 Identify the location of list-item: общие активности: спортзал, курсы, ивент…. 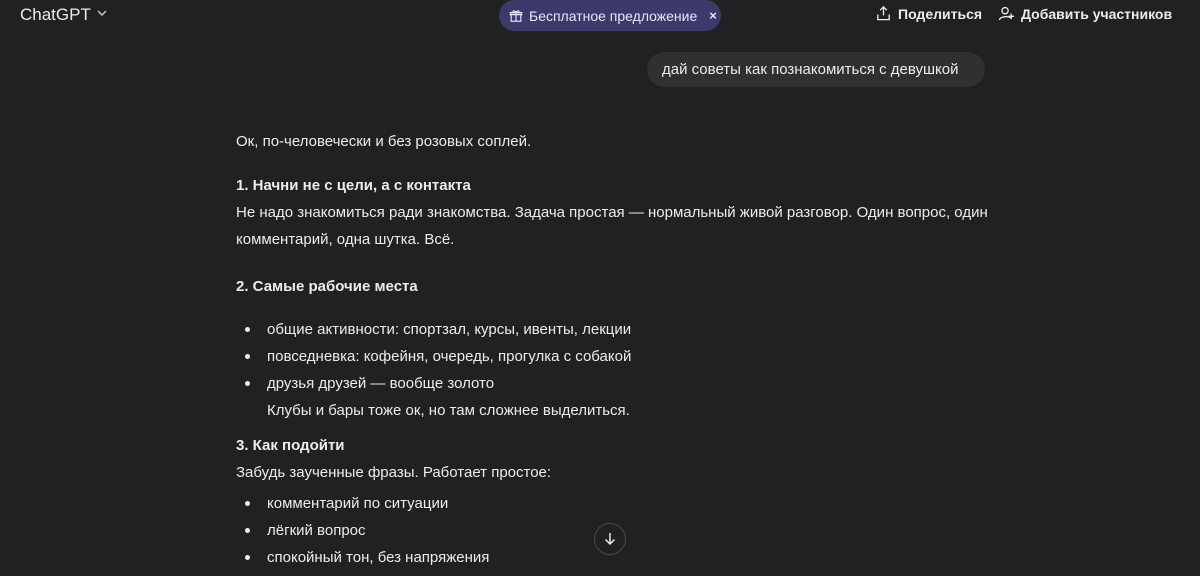
(616, 329).